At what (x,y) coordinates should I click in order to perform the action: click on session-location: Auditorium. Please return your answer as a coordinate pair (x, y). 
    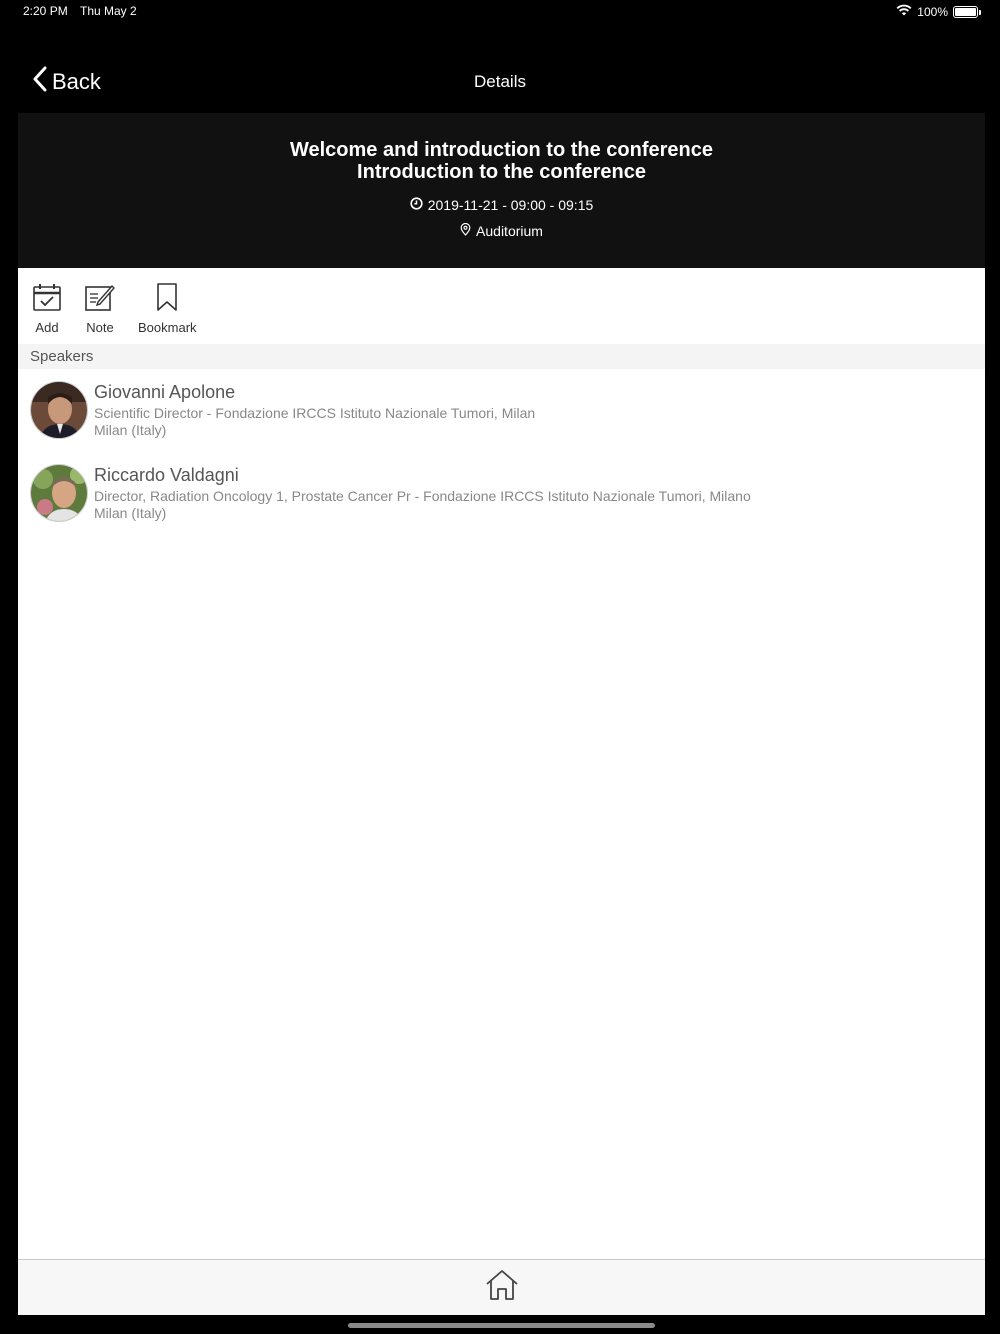
    Looking at the image, I should click on (501, 230).